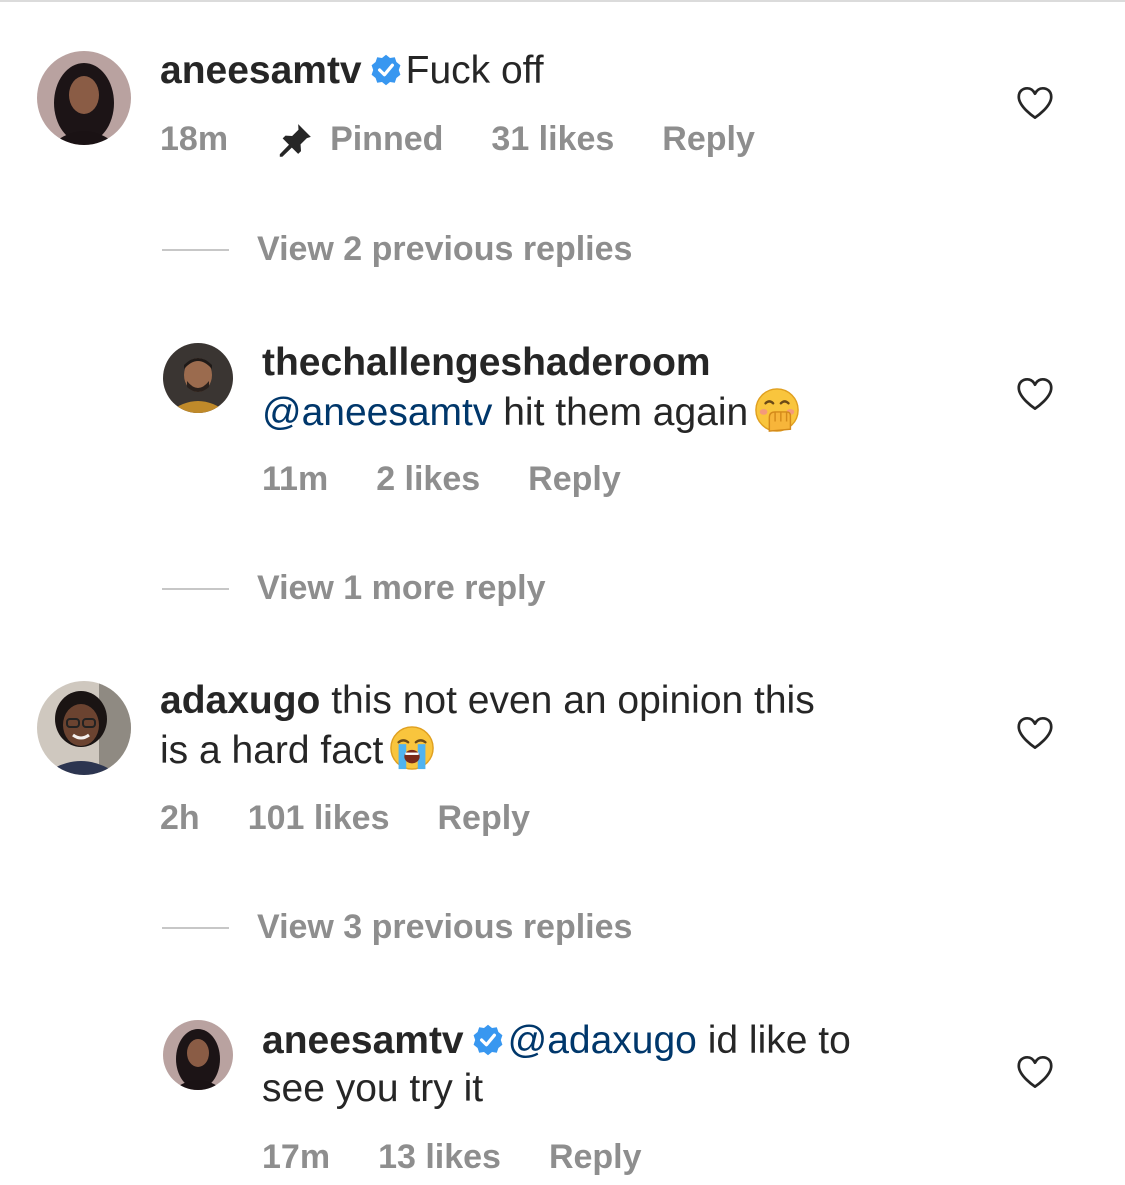  I want to click on comment-text: aneesamtv Fuck off, so click(352, 71).